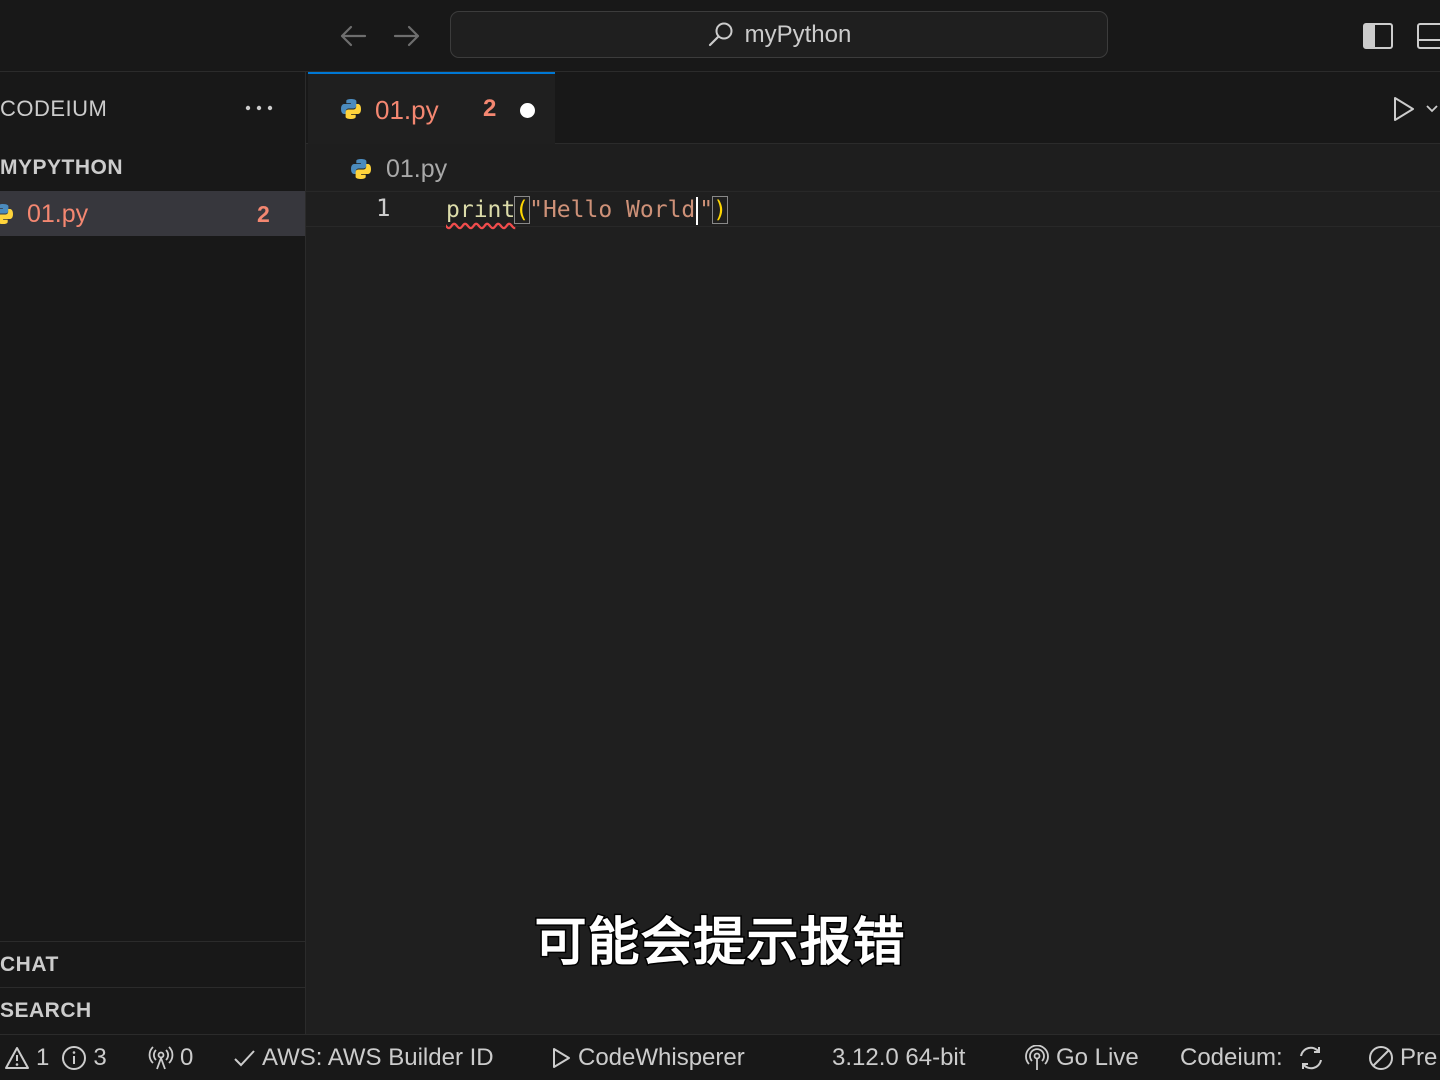 This screenshot has width=1440, height=1080. Describe the element at coordinates (1432, 108) in the screenshot. I see `chevron-down-icon` at that location.